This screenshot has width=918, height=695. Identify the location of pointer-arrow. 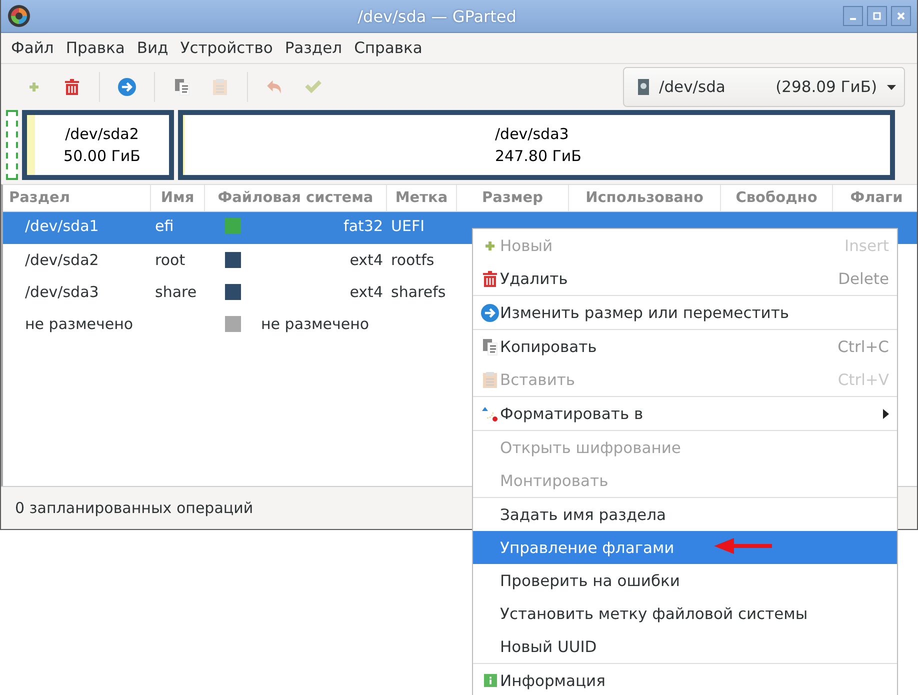
(744, 546).